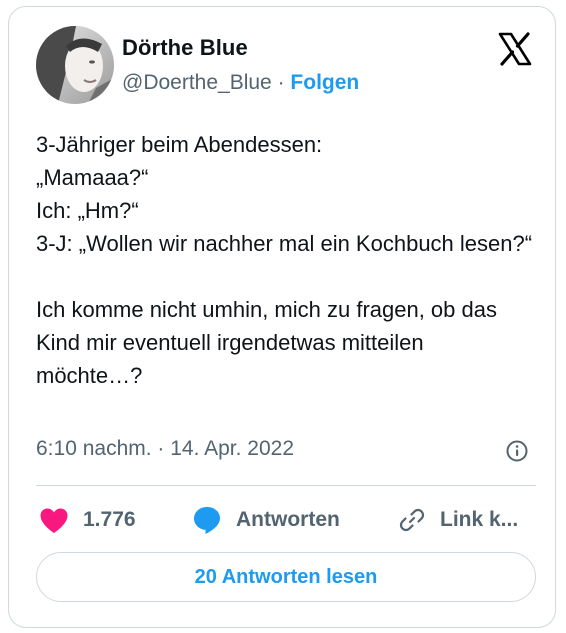  I want to click on heart-icon, so click(54, 520).